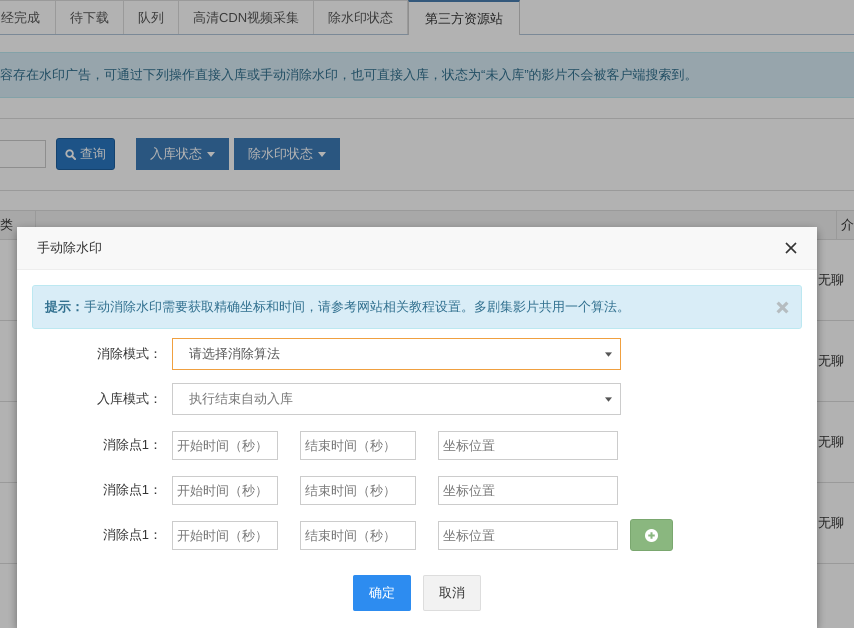  What do you see at coordinates (382, 593) in the screenshot?
I see `confirm-button: 确定` at bounding box center [382, 593].